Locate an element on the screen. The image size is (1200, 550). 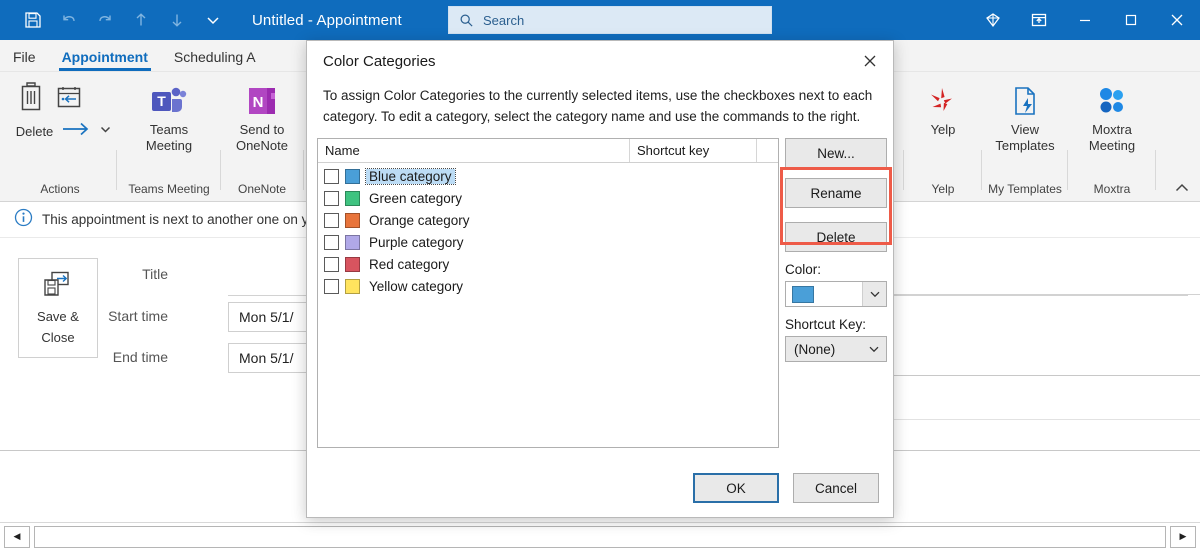
svg-text: N is located at coordinates (258, 102).